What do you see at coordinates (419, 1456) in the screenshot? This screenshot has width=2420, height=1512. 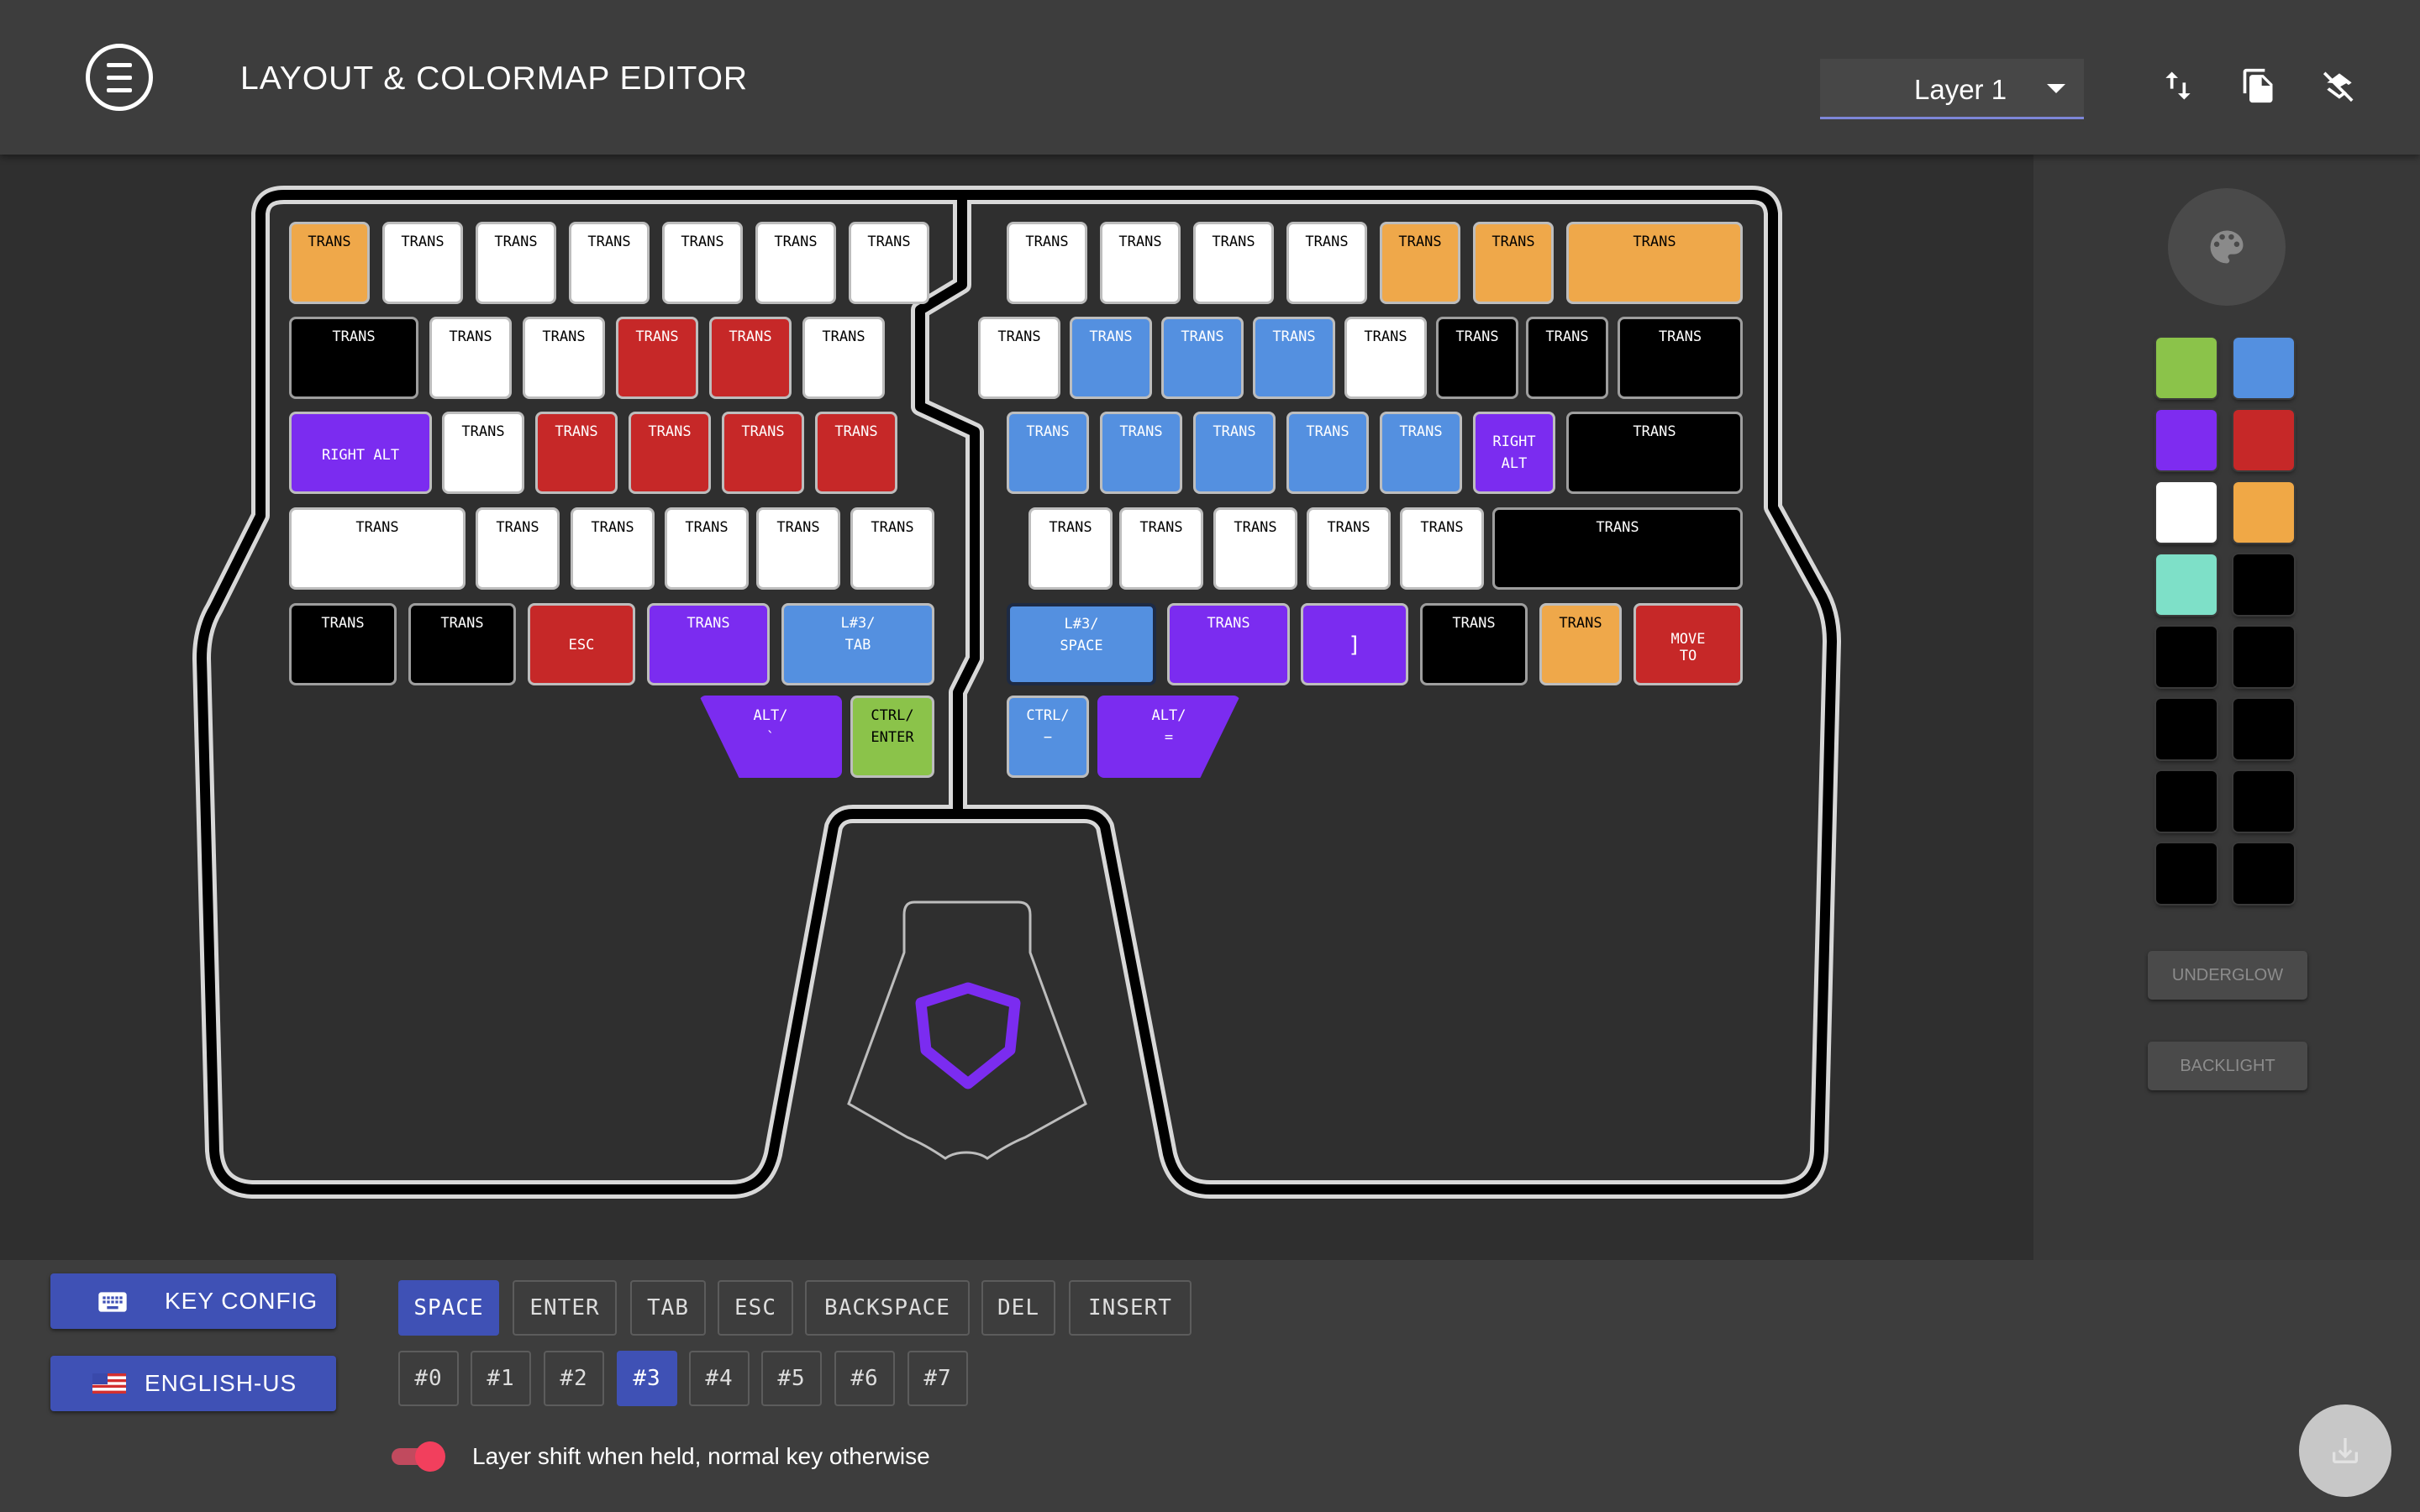 I see `layer-shift-toggle` at bounding box center [419, 1456].